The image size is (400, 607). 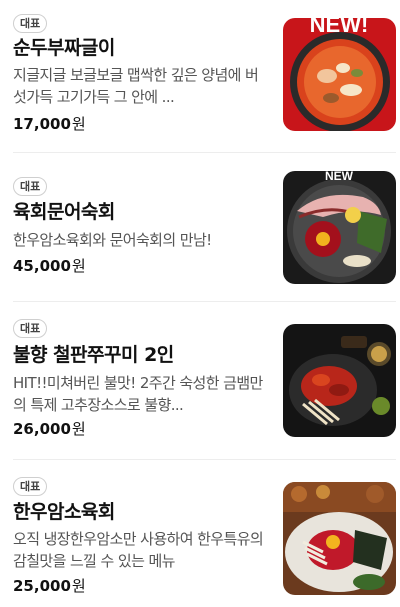 I want to click on menu-photo: NEW!, so click(x=339, y=74).